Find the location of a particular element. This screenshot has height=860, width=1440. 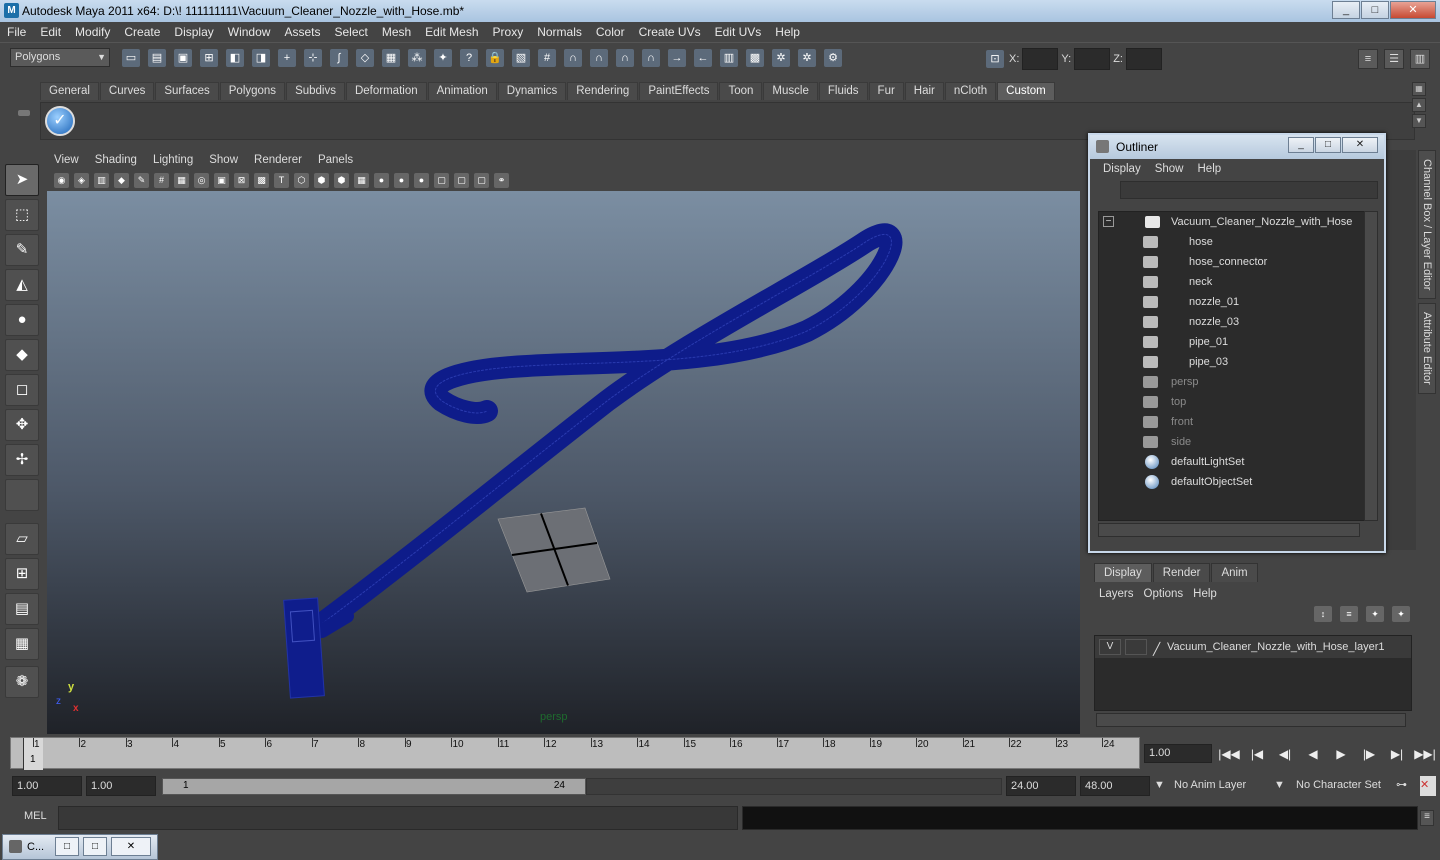

isolate-select-icon: ▢ is located at coordinates (441, 180).